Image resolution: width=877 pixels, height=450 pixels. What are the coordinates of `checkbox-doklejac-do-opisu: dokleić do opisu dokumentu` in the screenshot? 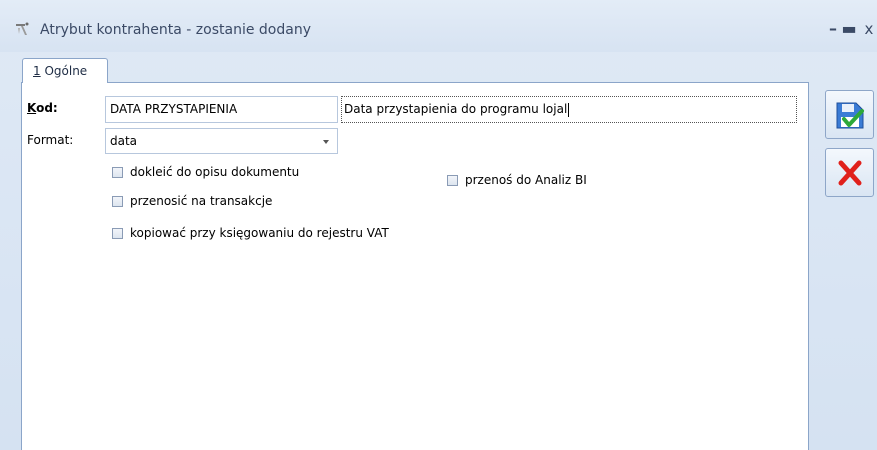 It's located at (222, 174).